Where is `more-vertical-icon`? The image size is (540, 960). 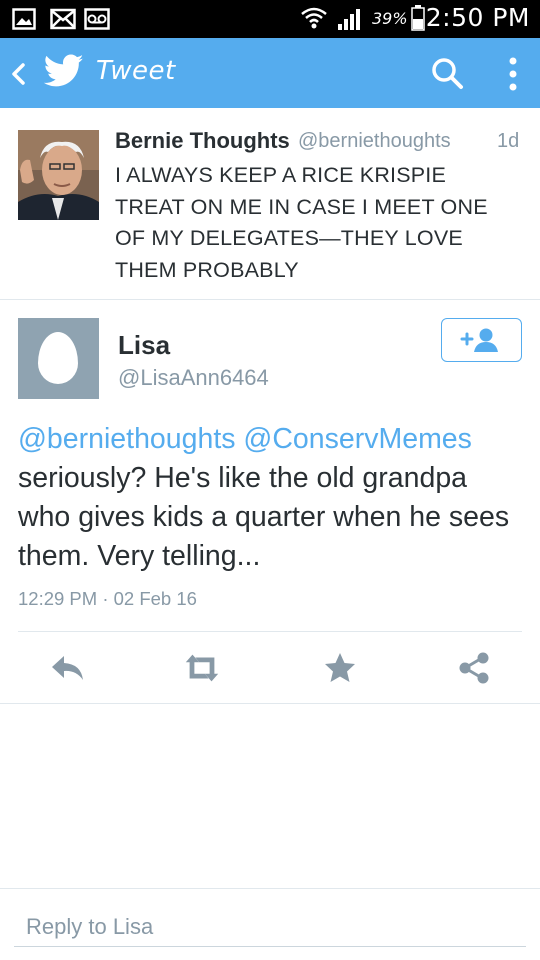
more-vertical-icon is located at coordinates (513, 74).